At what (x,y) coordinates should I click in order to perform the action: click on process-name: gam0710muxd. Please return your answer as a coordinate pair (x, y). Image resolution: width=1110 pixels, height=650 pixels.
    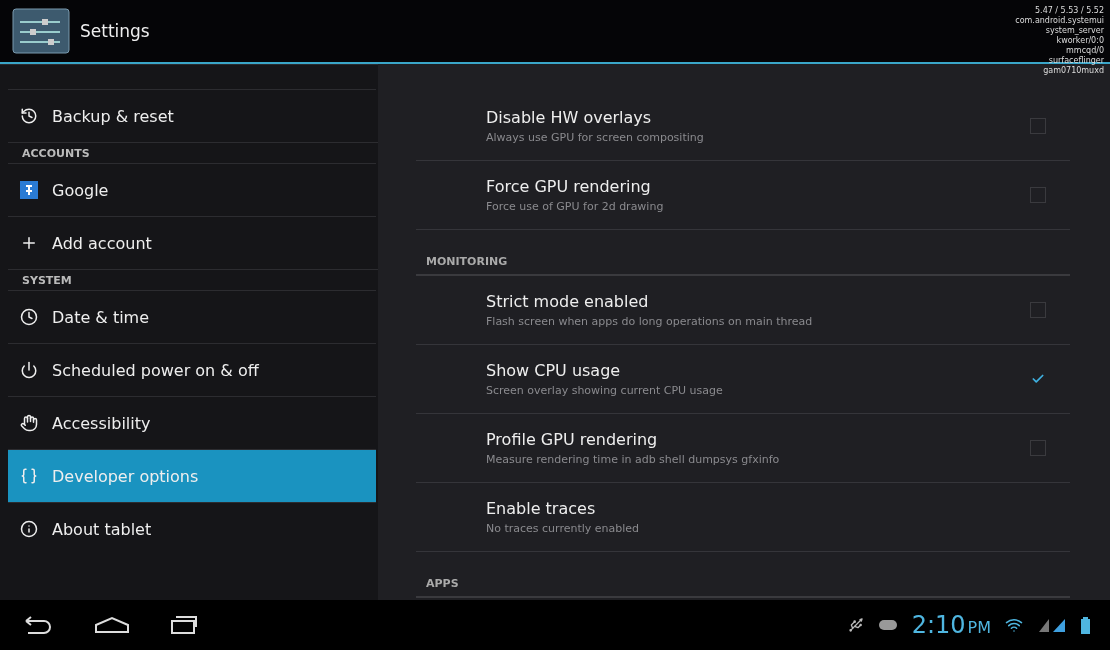
    Looking at the image, I should click on (1073, 71).